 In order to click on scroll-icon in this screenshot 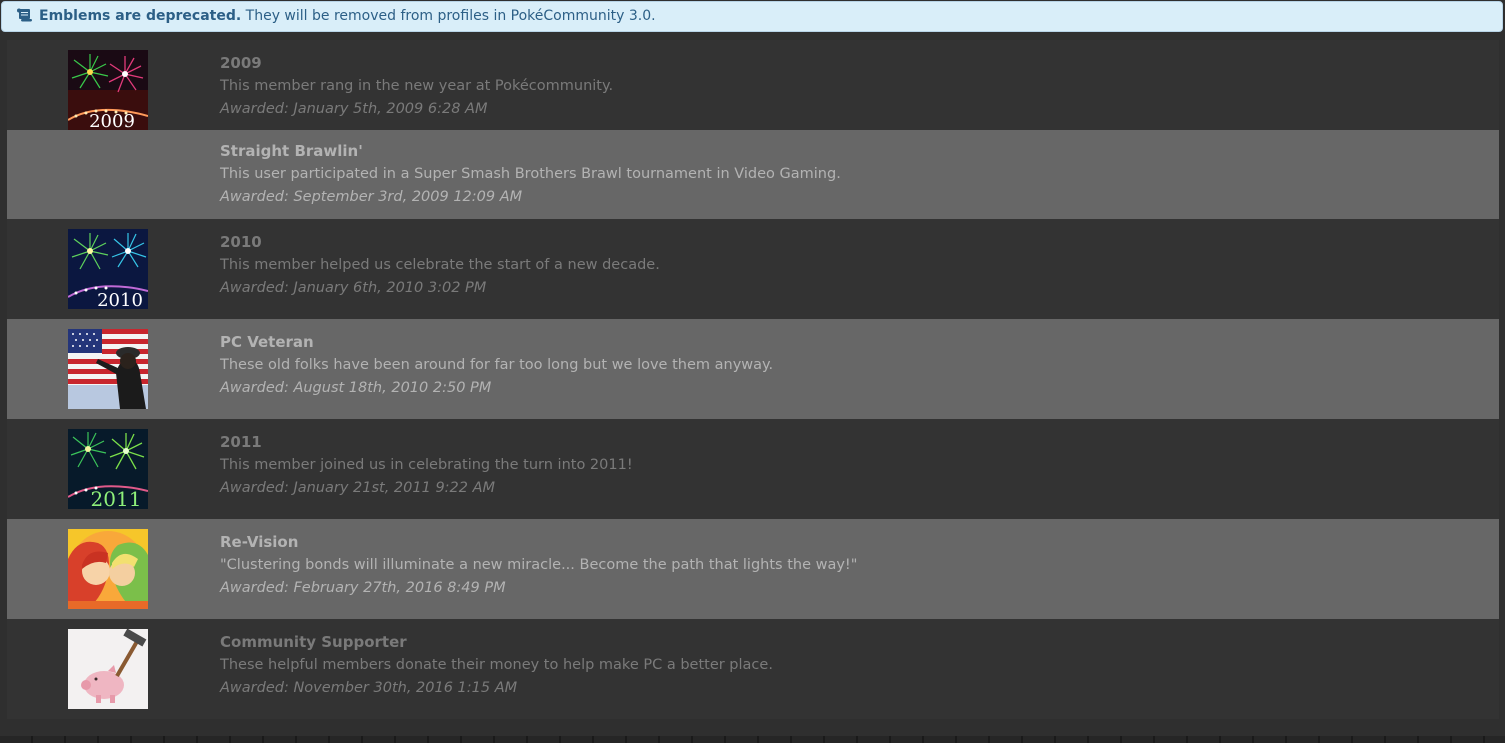, I will do `click(24, 15)`.